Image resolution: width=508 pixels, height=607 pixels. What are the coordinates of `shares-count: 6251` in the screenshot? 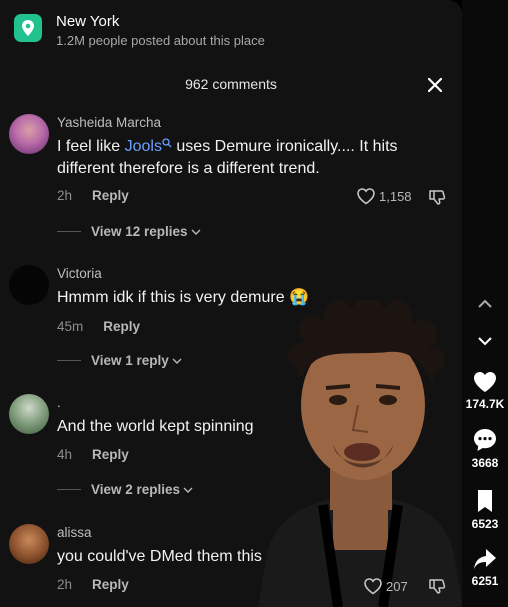 It's located at (485, 581).